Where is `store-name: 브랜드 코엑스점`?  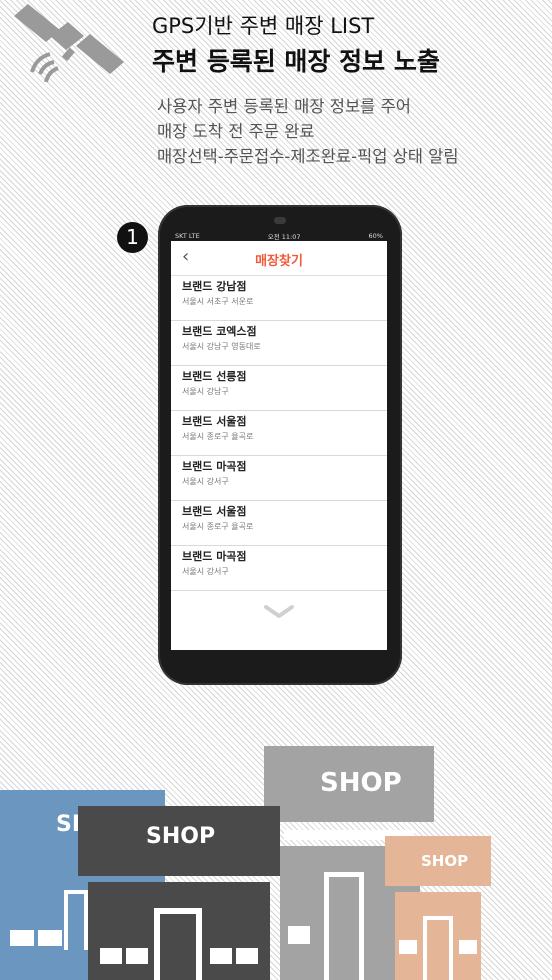
store-name: 브랜드 코엑스점 is located at coordinates (219, 331).